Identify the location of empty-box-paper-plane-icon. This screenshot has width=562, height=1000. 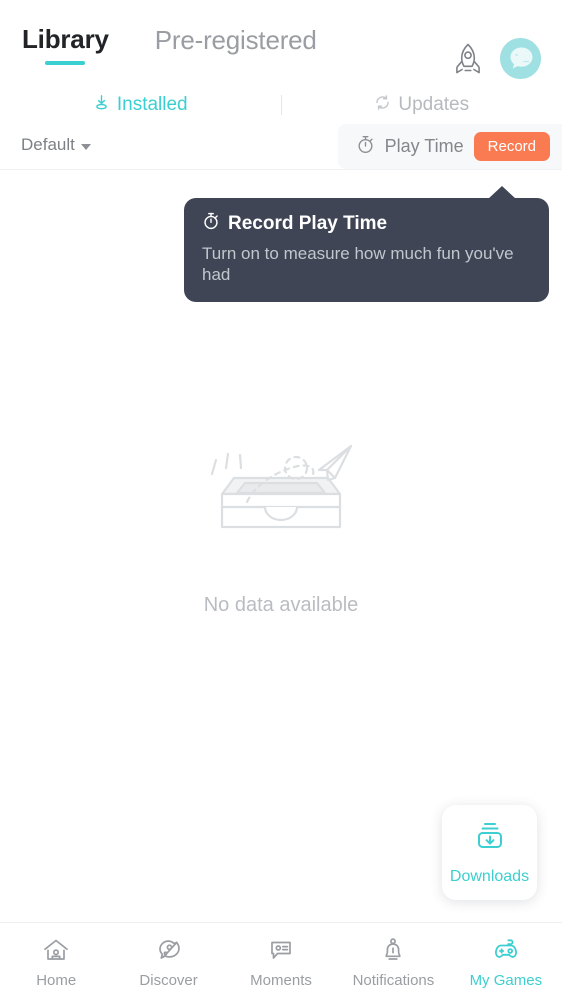
(281, 490).